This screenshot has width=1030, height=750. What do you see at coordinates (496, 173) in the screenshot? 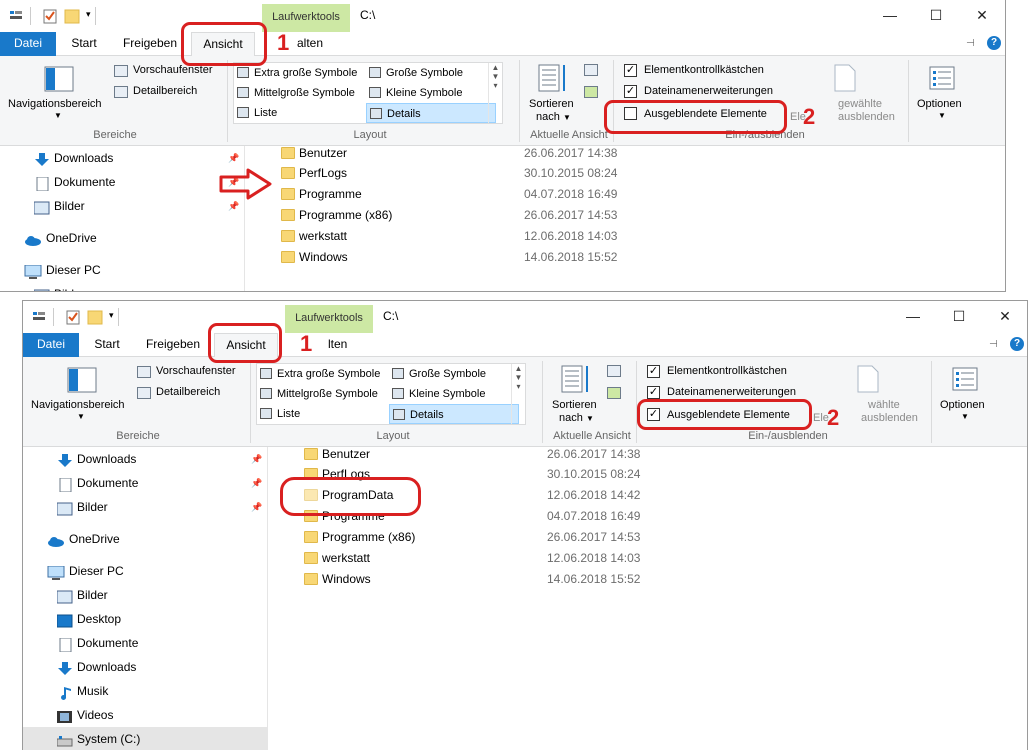
I see `file-row-perflogs: PerfLogs 30.10.2015 08:24` at bounding box center [496, 173].